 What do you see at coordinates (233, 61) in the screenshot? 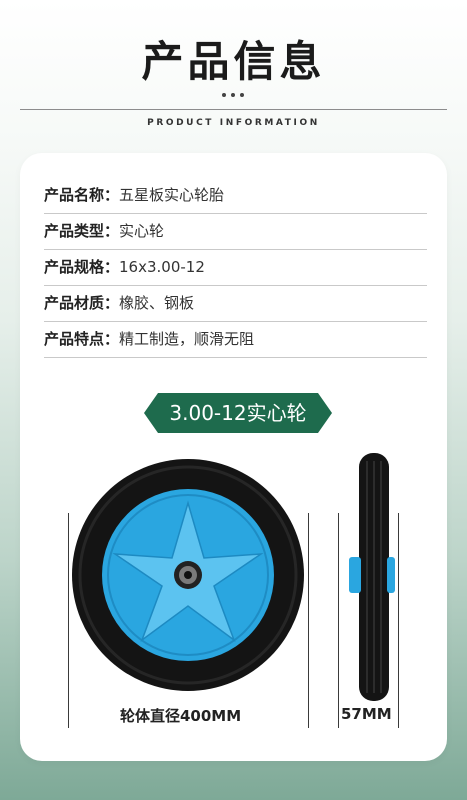
I see `page-title: 产品信息` at bounding box center [233, 61].